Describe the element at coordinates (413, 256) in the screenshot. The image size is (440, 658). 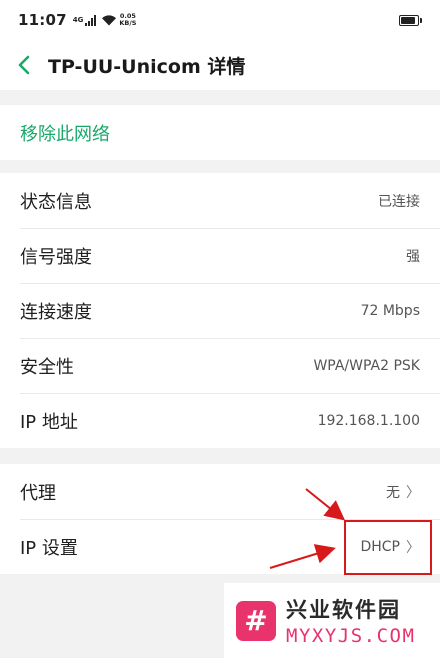
I see `info-value: 强` at that location.